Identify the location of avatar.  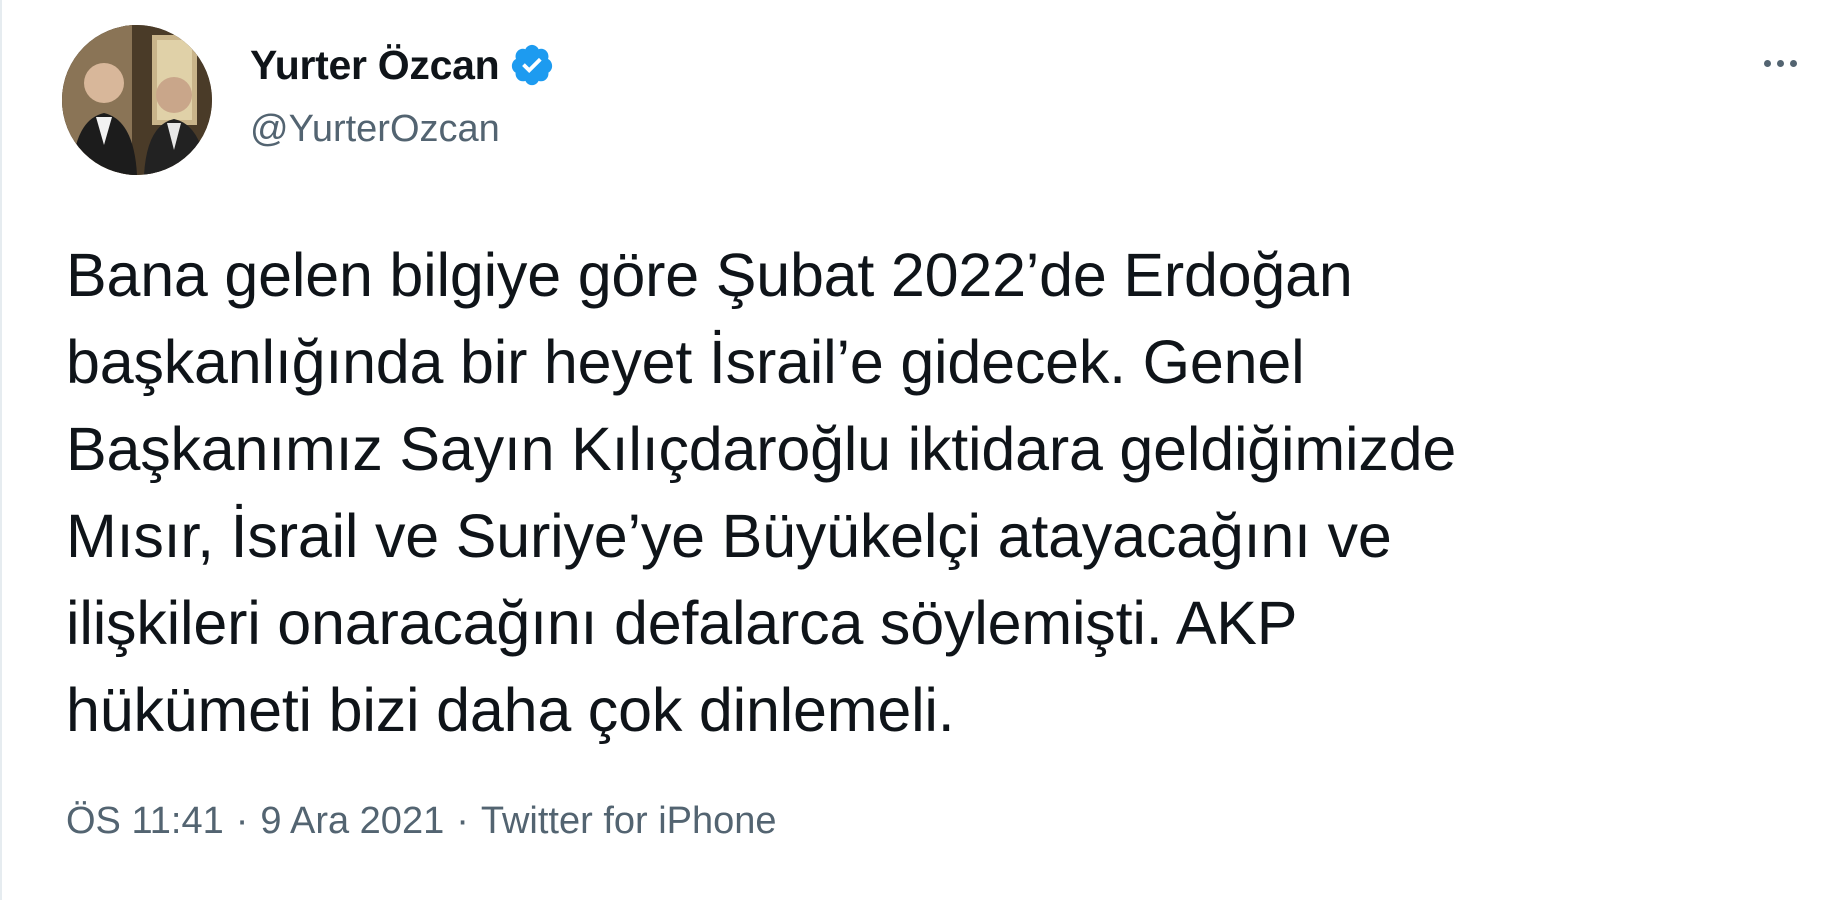
(137, 100).